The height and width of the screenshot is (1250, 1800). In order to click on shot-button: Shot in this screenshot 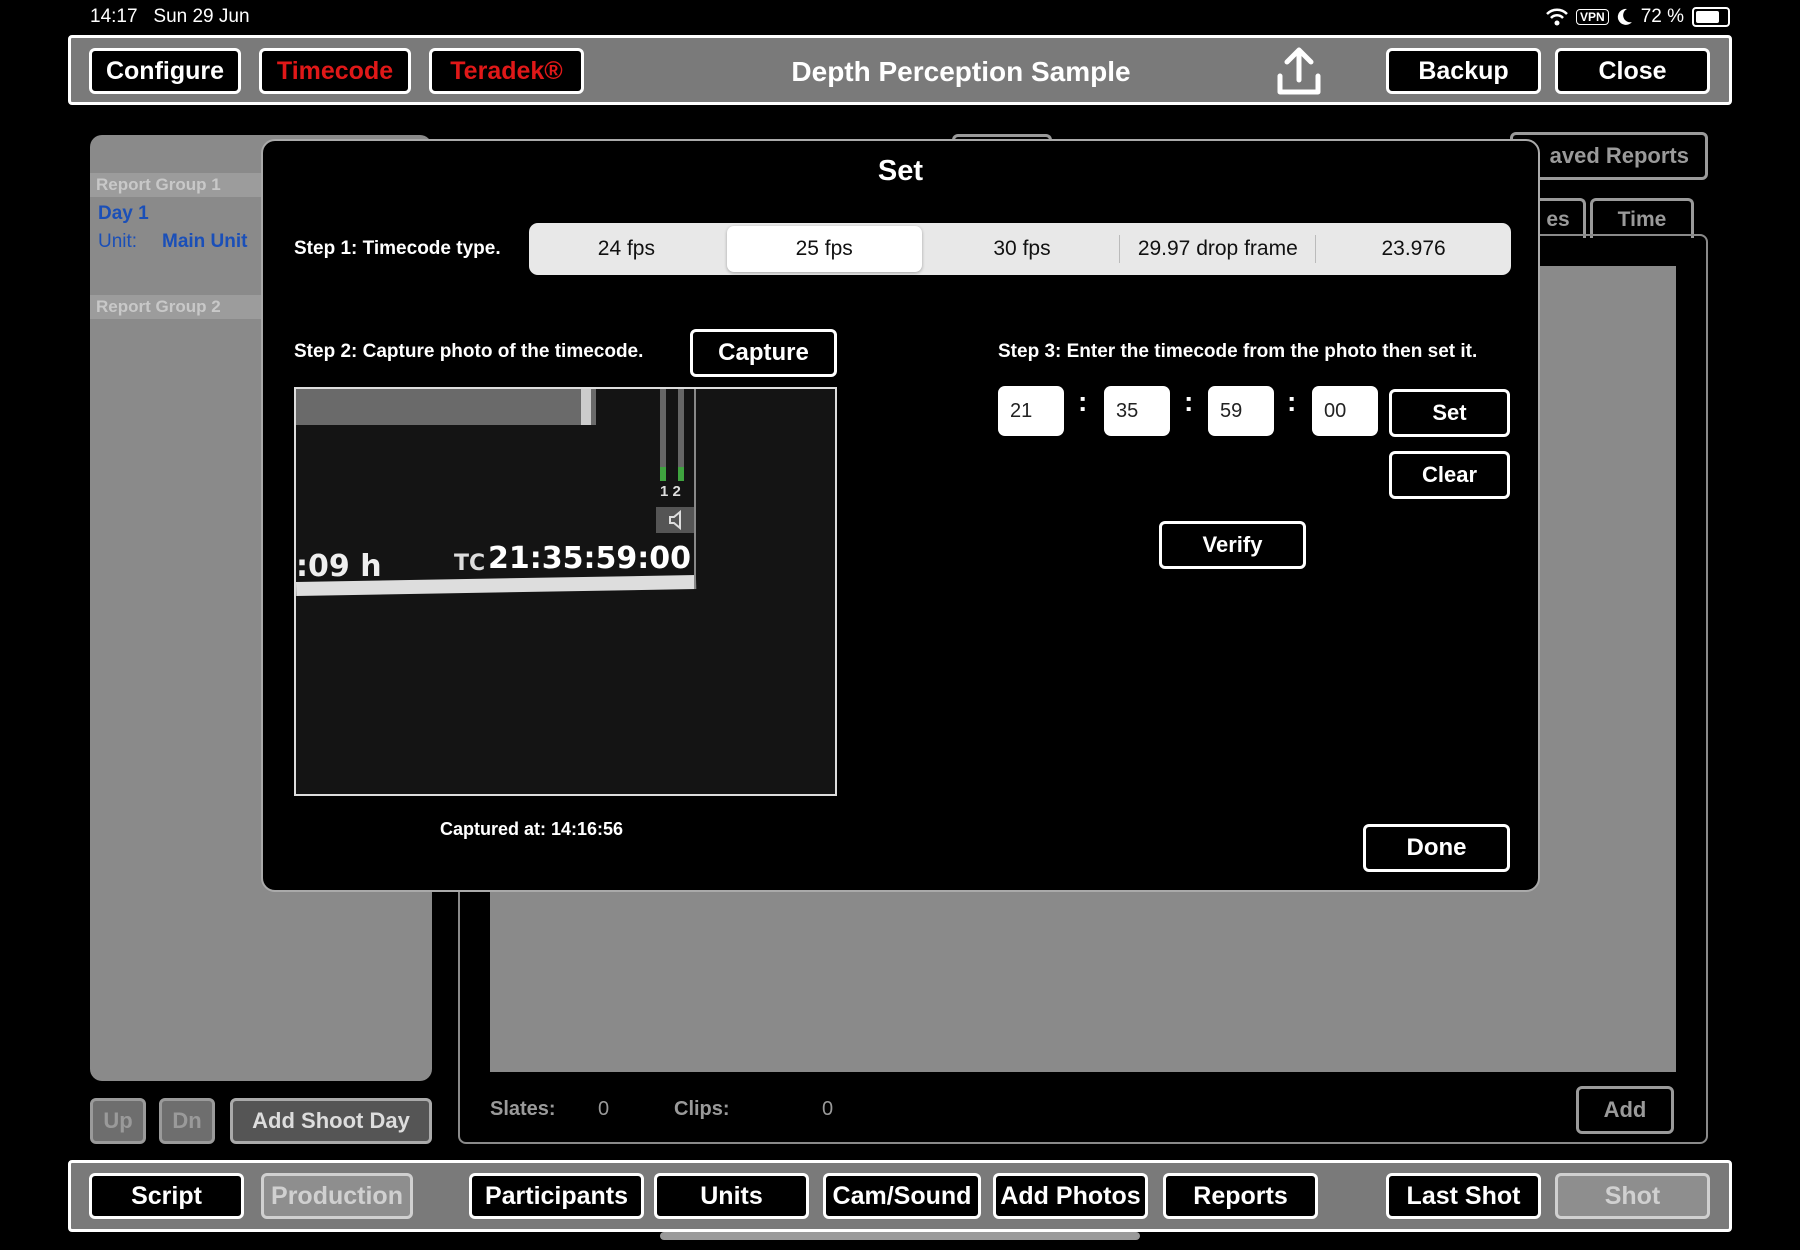, I will do `click(1632, 1196)`.